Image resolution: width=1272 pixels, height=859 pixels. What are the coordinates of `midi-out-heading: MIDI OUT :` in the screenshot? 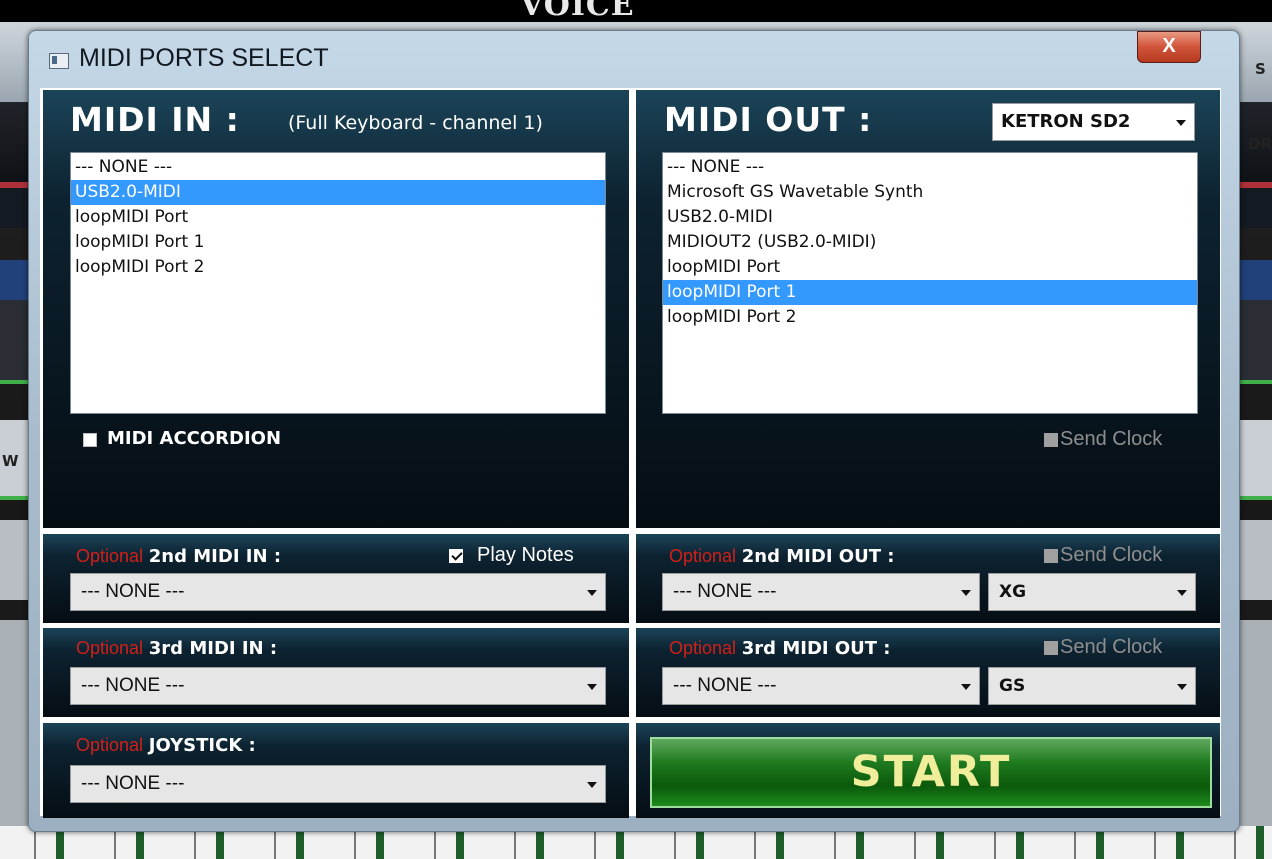 It's located at (768, 119).